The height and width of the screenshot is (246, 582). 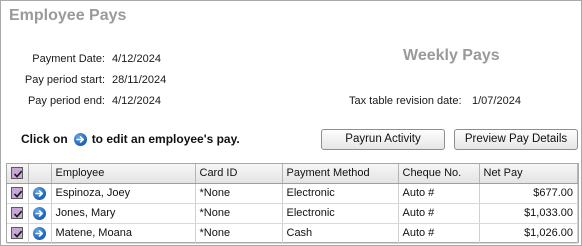 I want to click on payment-date-label: Payment Date:, so click(x=68, y=59).